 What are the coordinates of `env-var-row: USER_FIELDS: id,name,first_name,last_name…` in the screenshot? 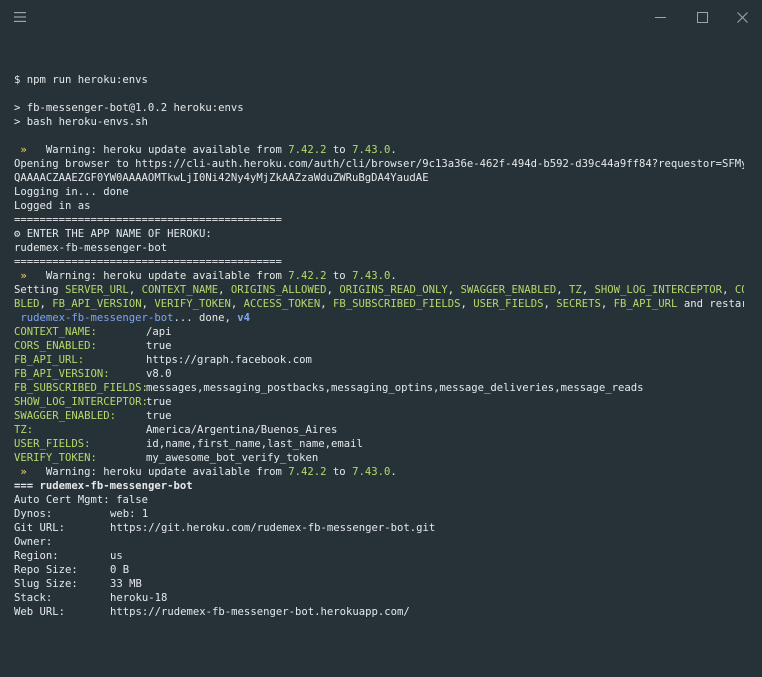 It's located at (379, 444).